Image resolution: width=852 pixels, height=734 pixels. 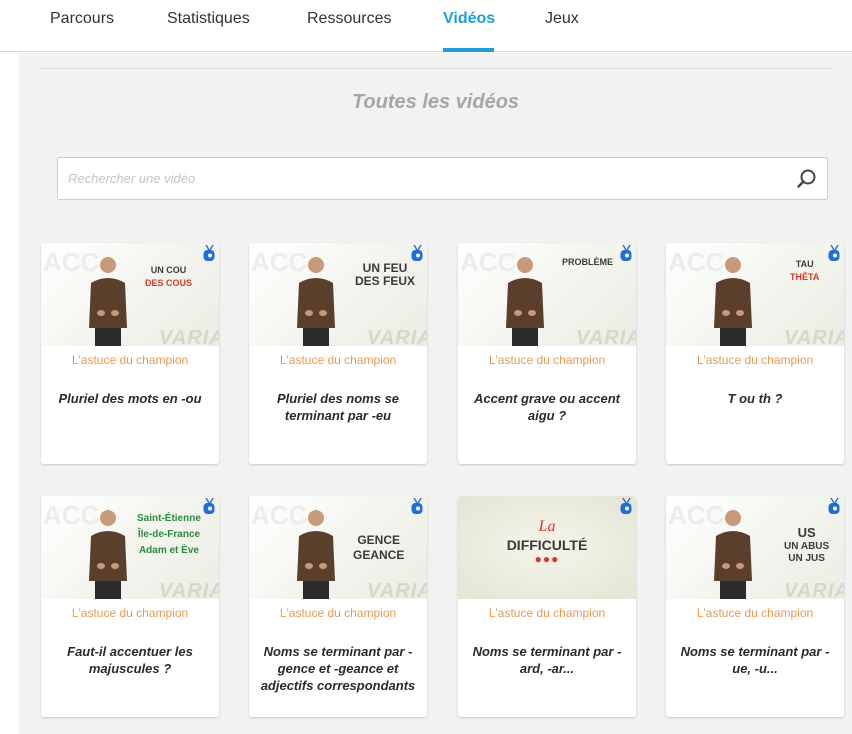 I want to click on tab-parcours: Parcours, so click(x=82, y=19).